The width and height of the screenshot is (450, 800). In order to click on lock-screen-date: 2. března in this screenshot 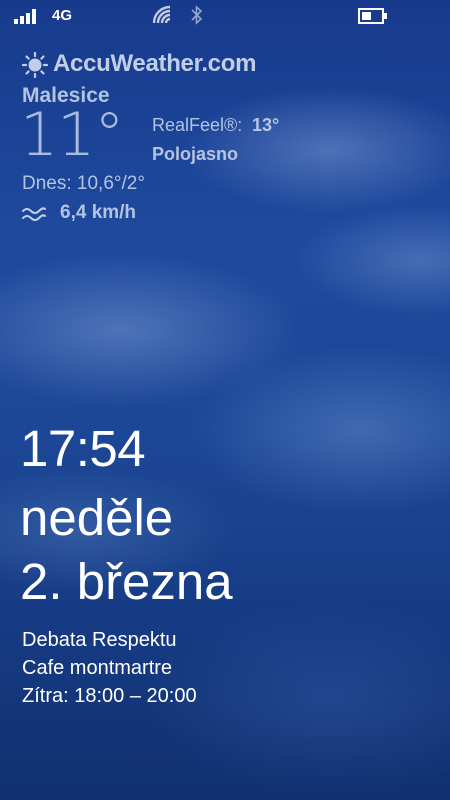, I will do `click(126, 581)`.